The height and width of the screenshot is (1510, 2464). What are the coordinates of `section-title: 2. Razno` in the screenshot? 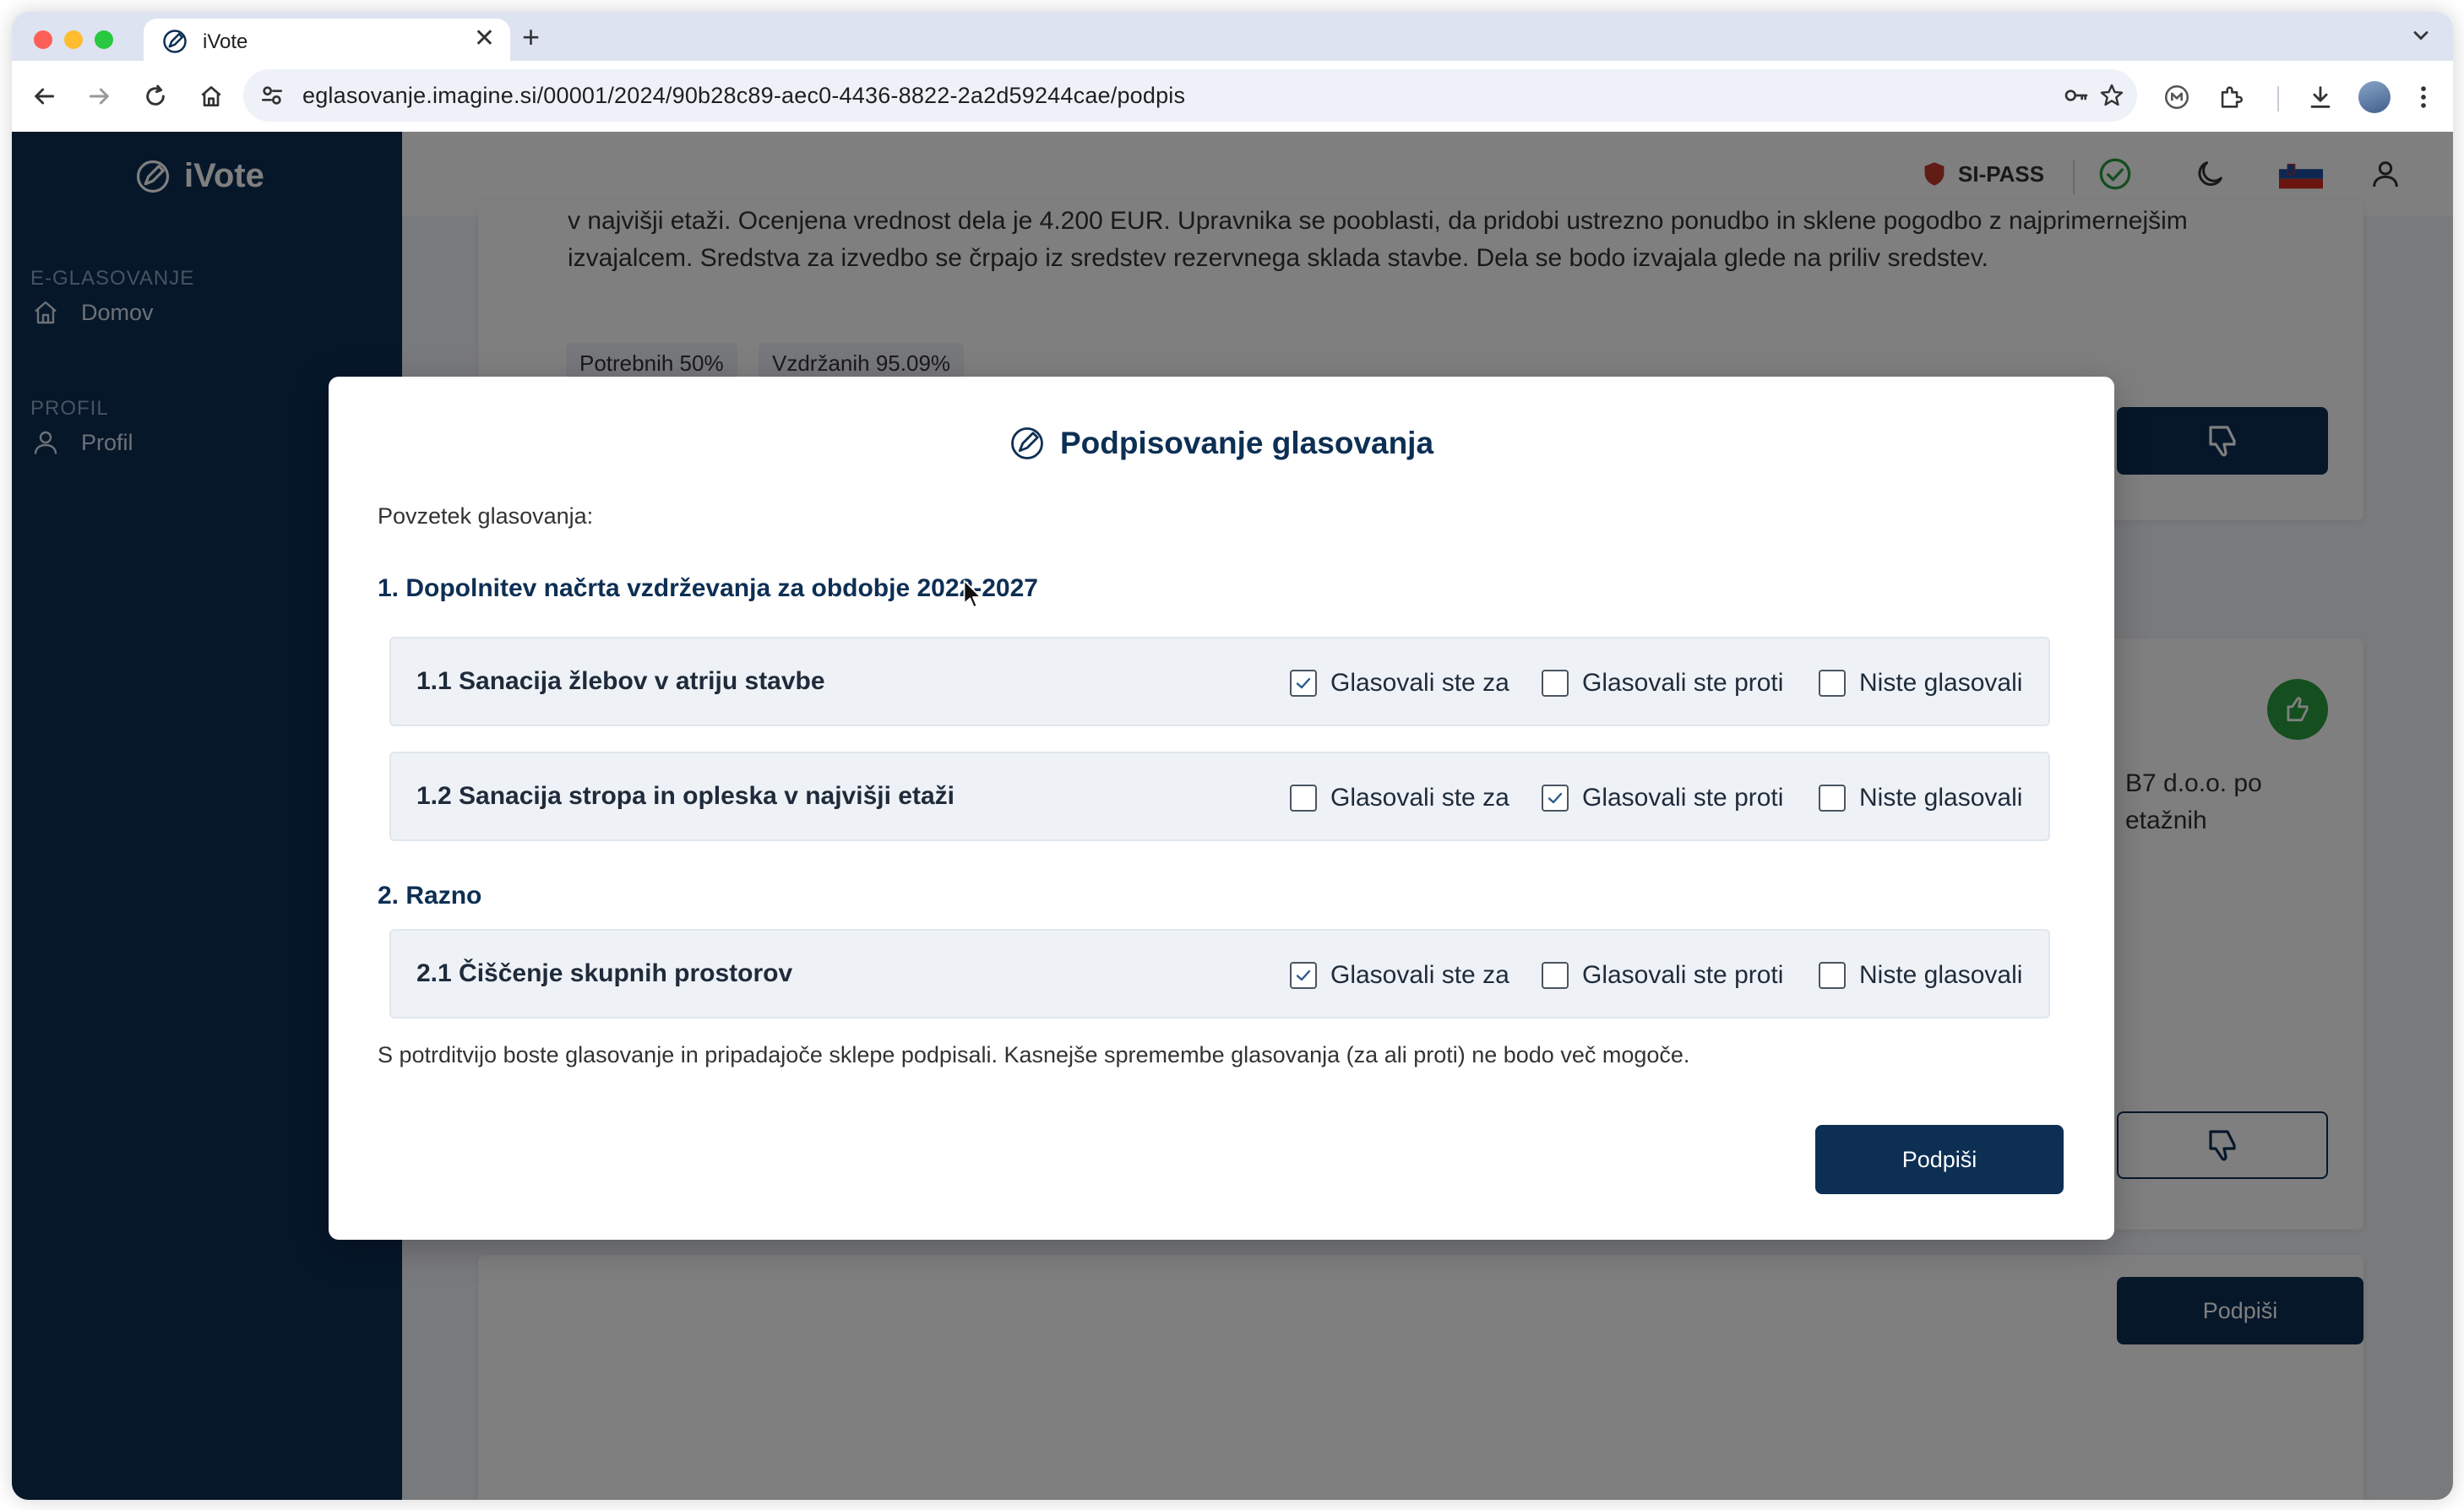 It's located at (430, 896).